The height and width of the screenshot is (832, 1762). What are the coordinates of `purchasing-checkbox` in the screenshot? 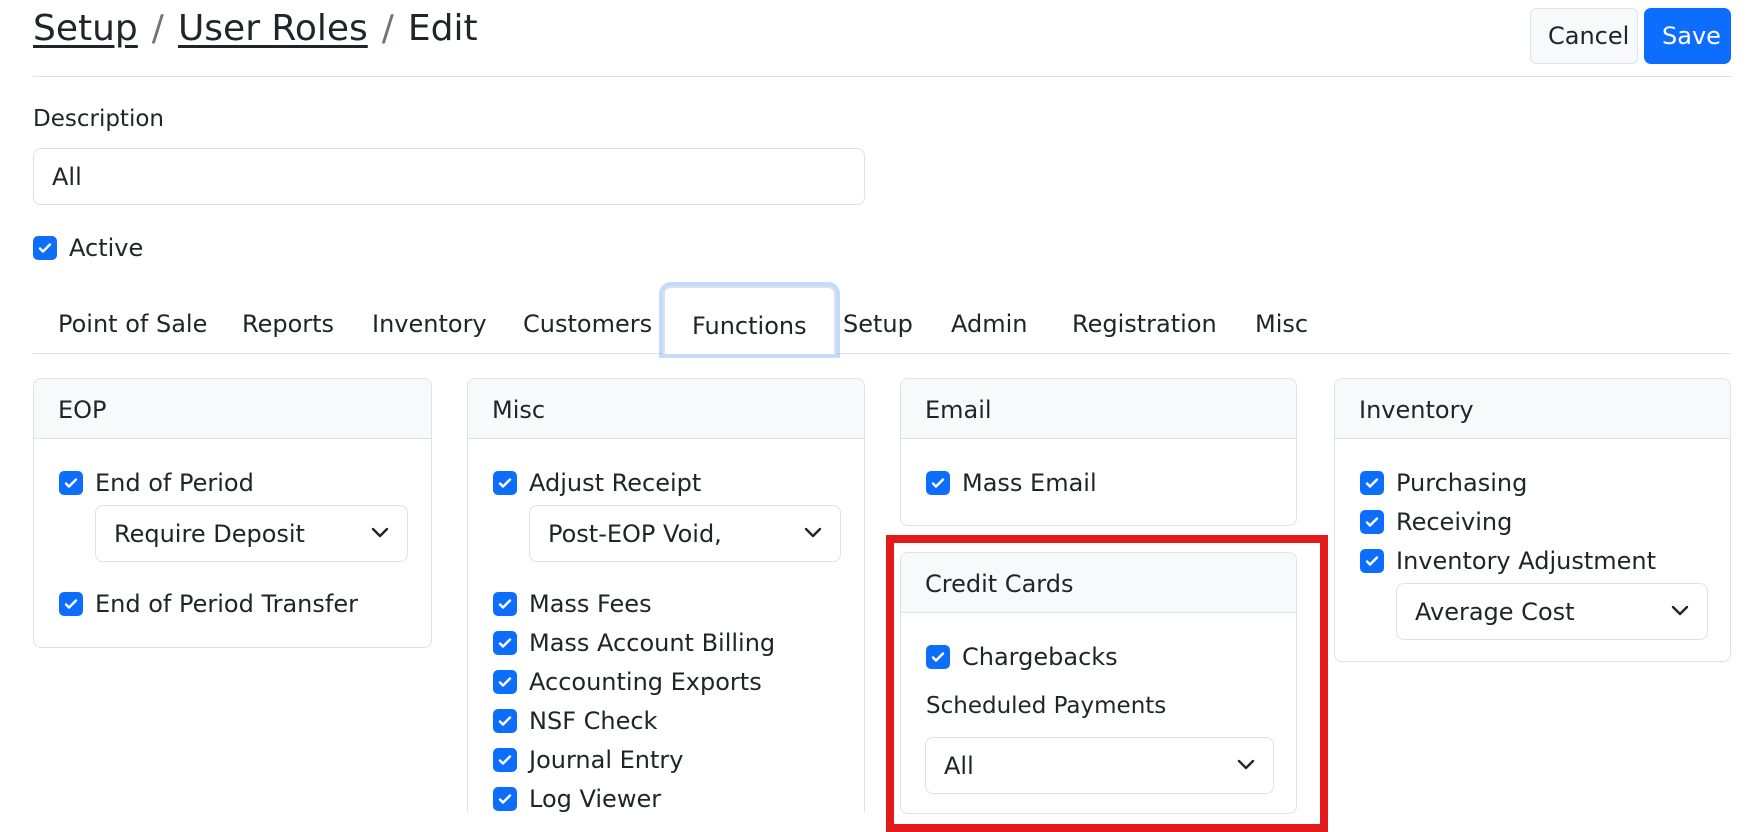 It's located at (1372, 483).